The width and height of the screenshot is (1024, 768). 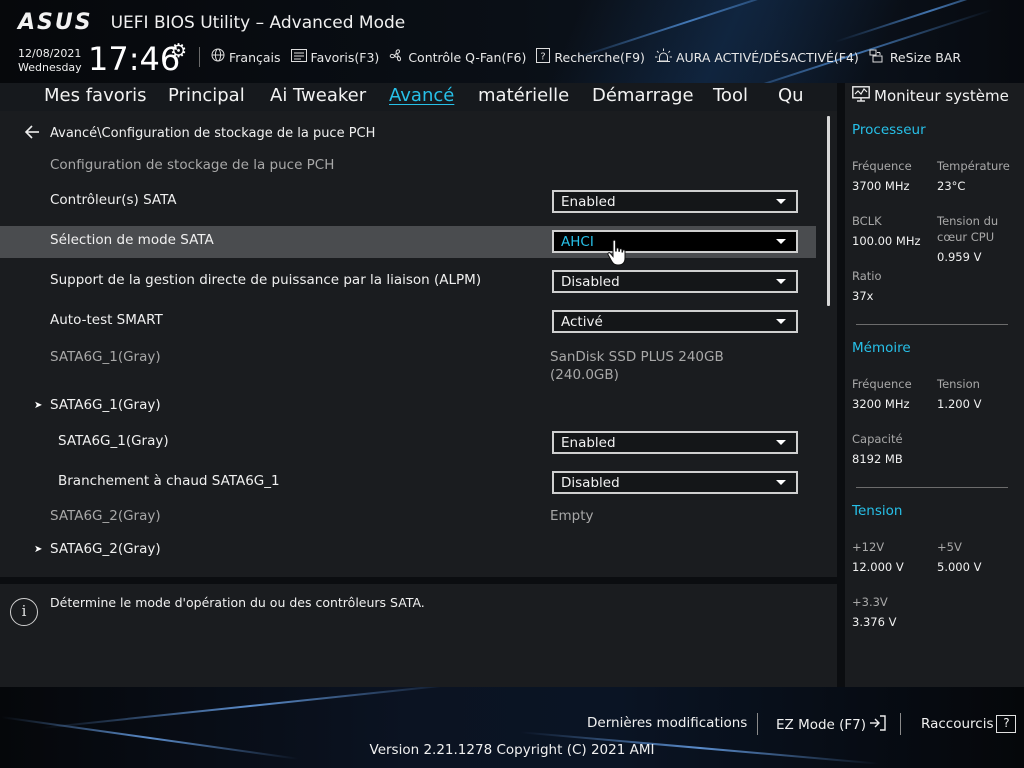 What do you see at coordinates (106, 320) in the screenshot?
I see `smart-label: Auto-test SMART` at bounding box center [106, 320].